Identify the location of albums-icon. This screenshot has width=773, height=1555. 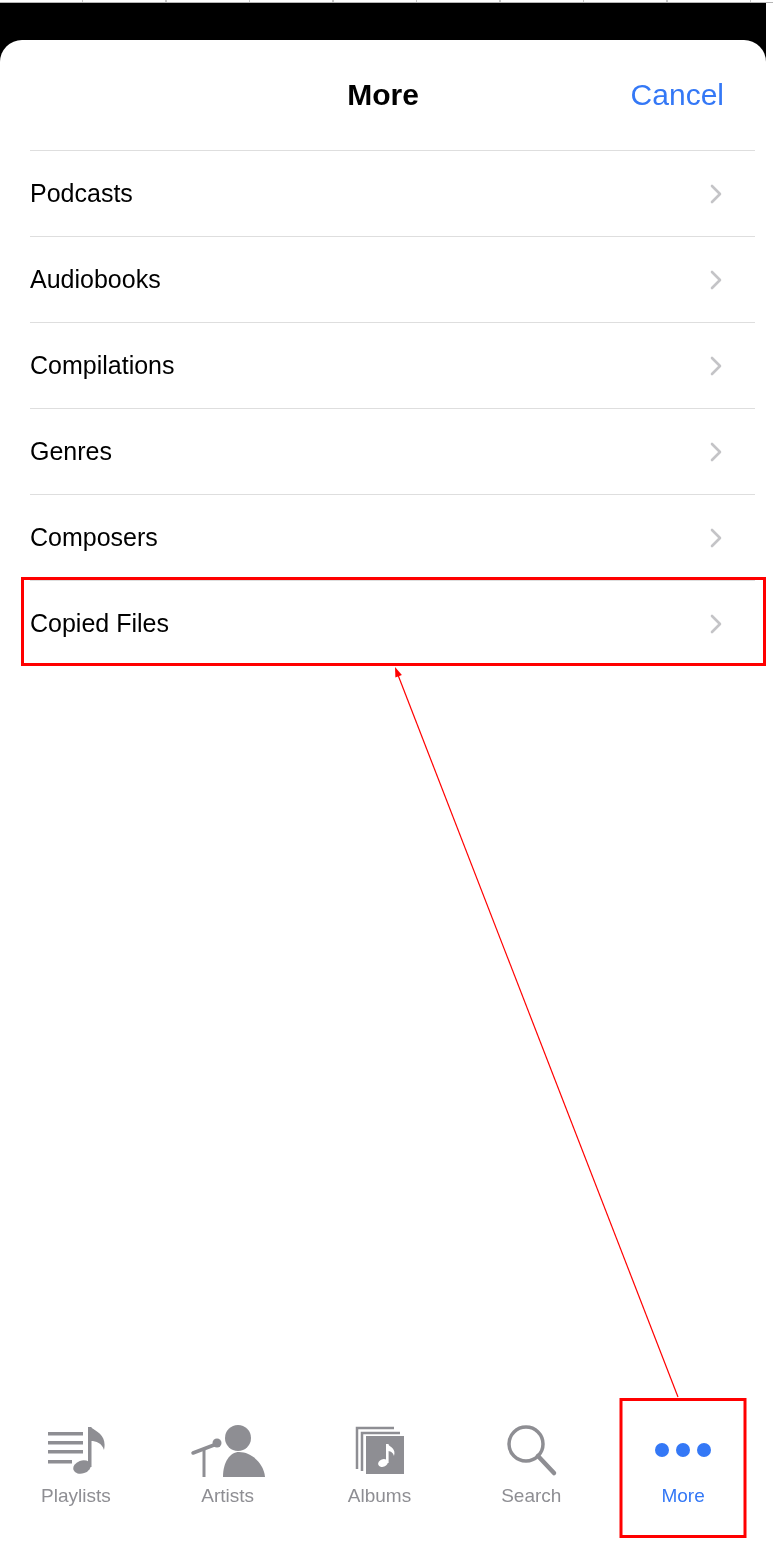
(379, 1450).